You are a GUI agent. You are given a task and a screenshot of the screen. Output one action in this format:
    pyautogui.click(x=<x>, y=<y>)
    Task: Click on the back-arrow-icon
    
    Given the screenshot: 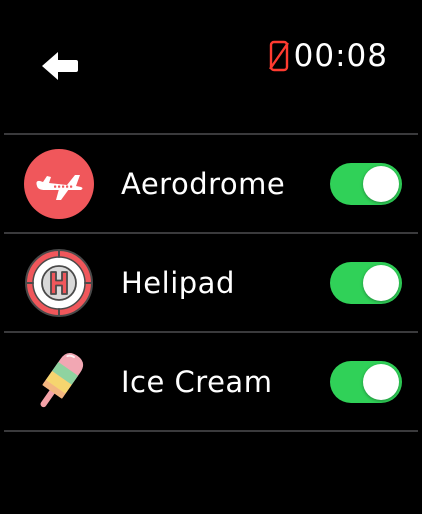 What is the action you would take?
    pyautogui.click(x=60, y=66)
    